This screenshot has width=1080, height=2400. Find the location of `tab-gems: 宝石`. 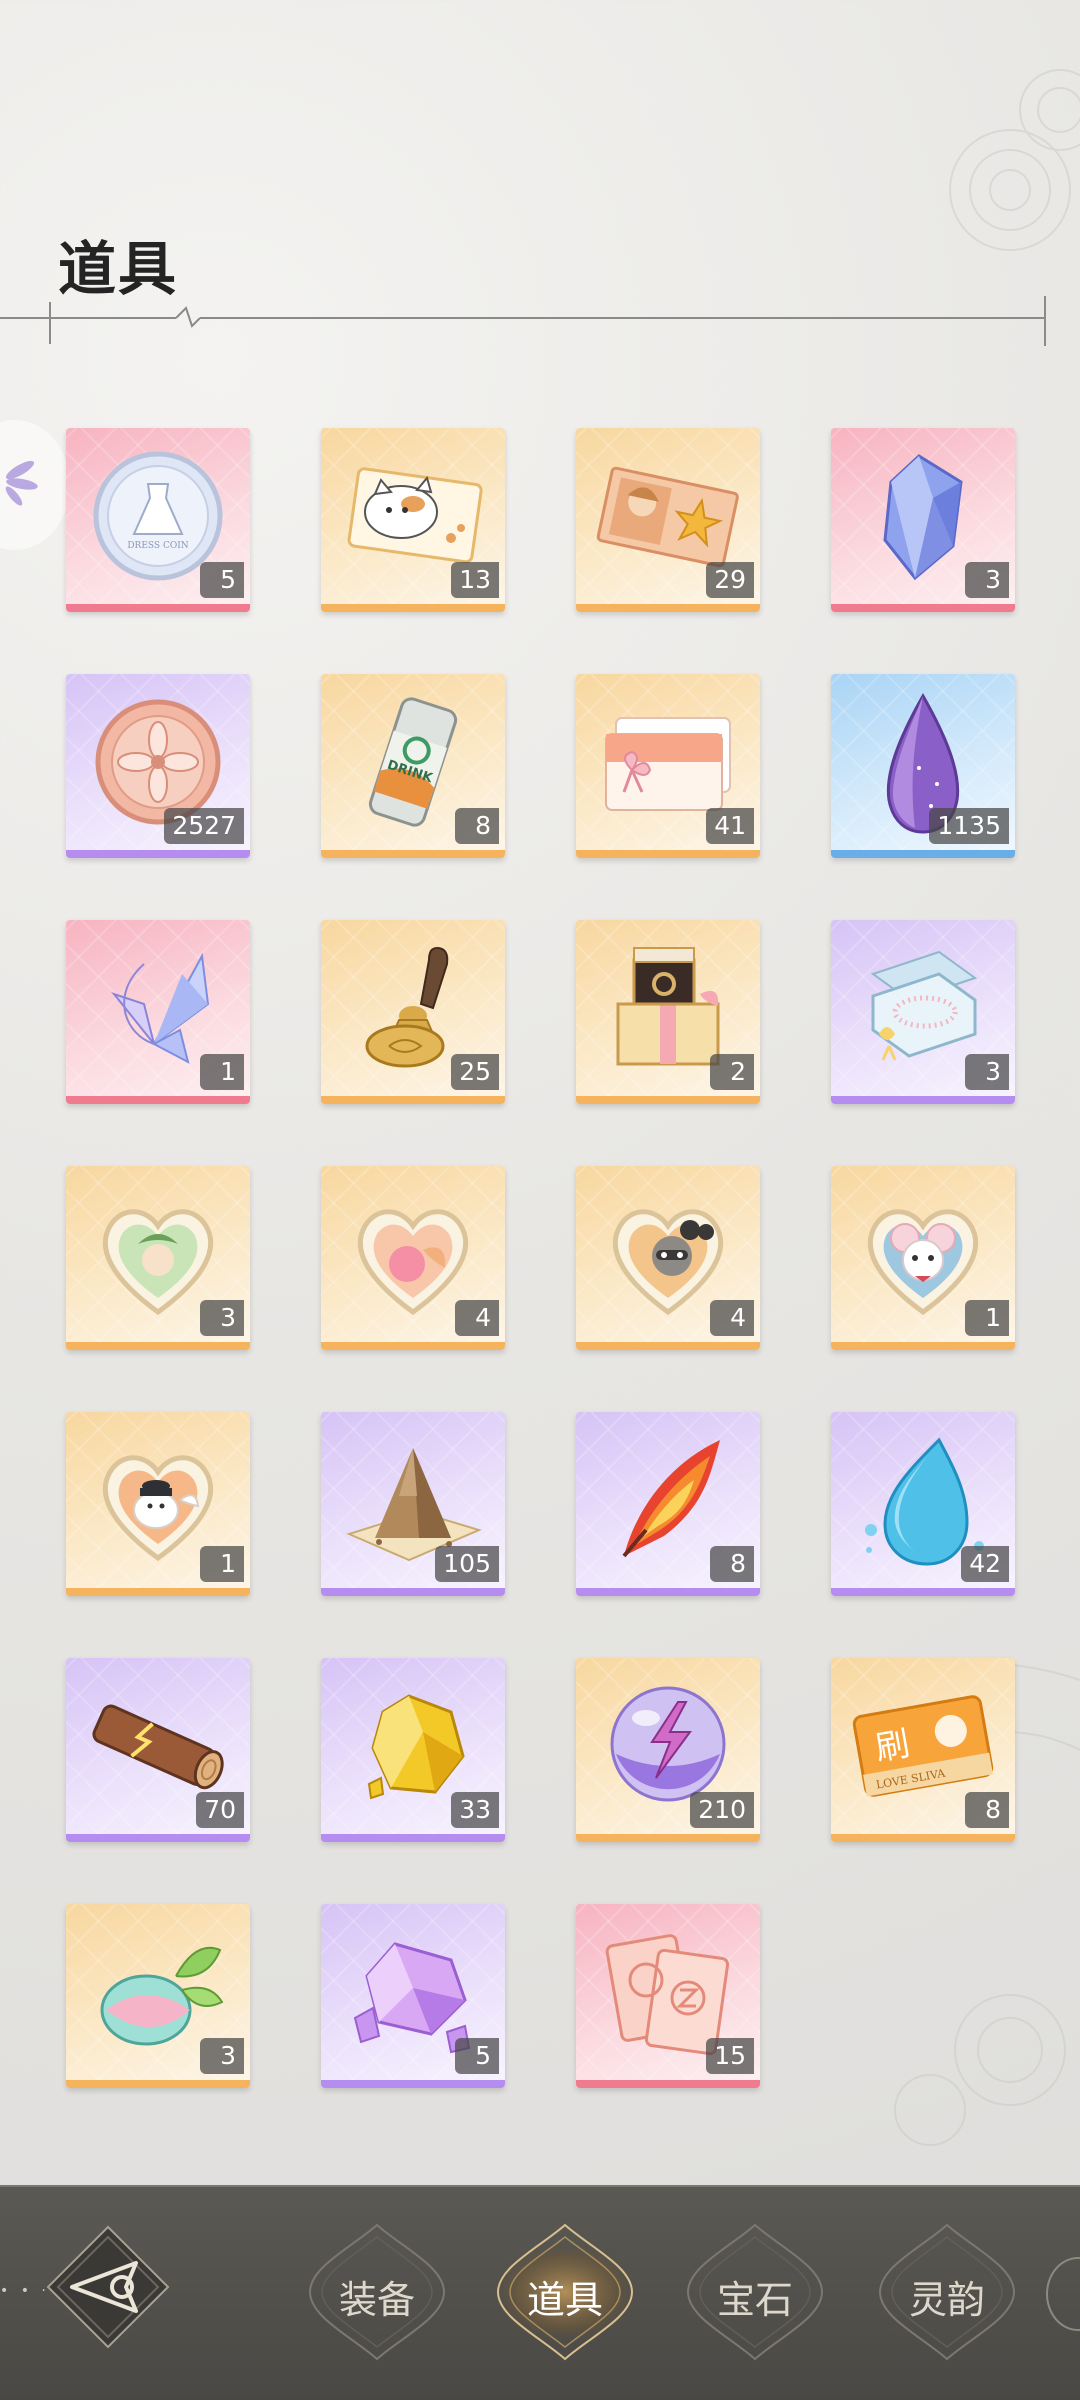

tab-gems: 宝石 is located at coordinates (755, 2292).